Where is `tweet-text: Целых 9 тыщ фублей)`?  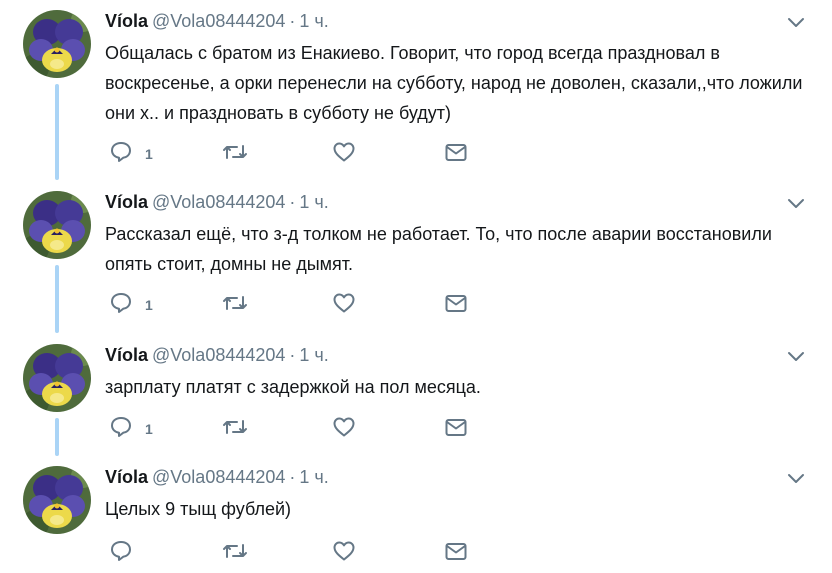 tweet-text: Целых 9 тыщ фублей) is located at coordinates (198, 509).